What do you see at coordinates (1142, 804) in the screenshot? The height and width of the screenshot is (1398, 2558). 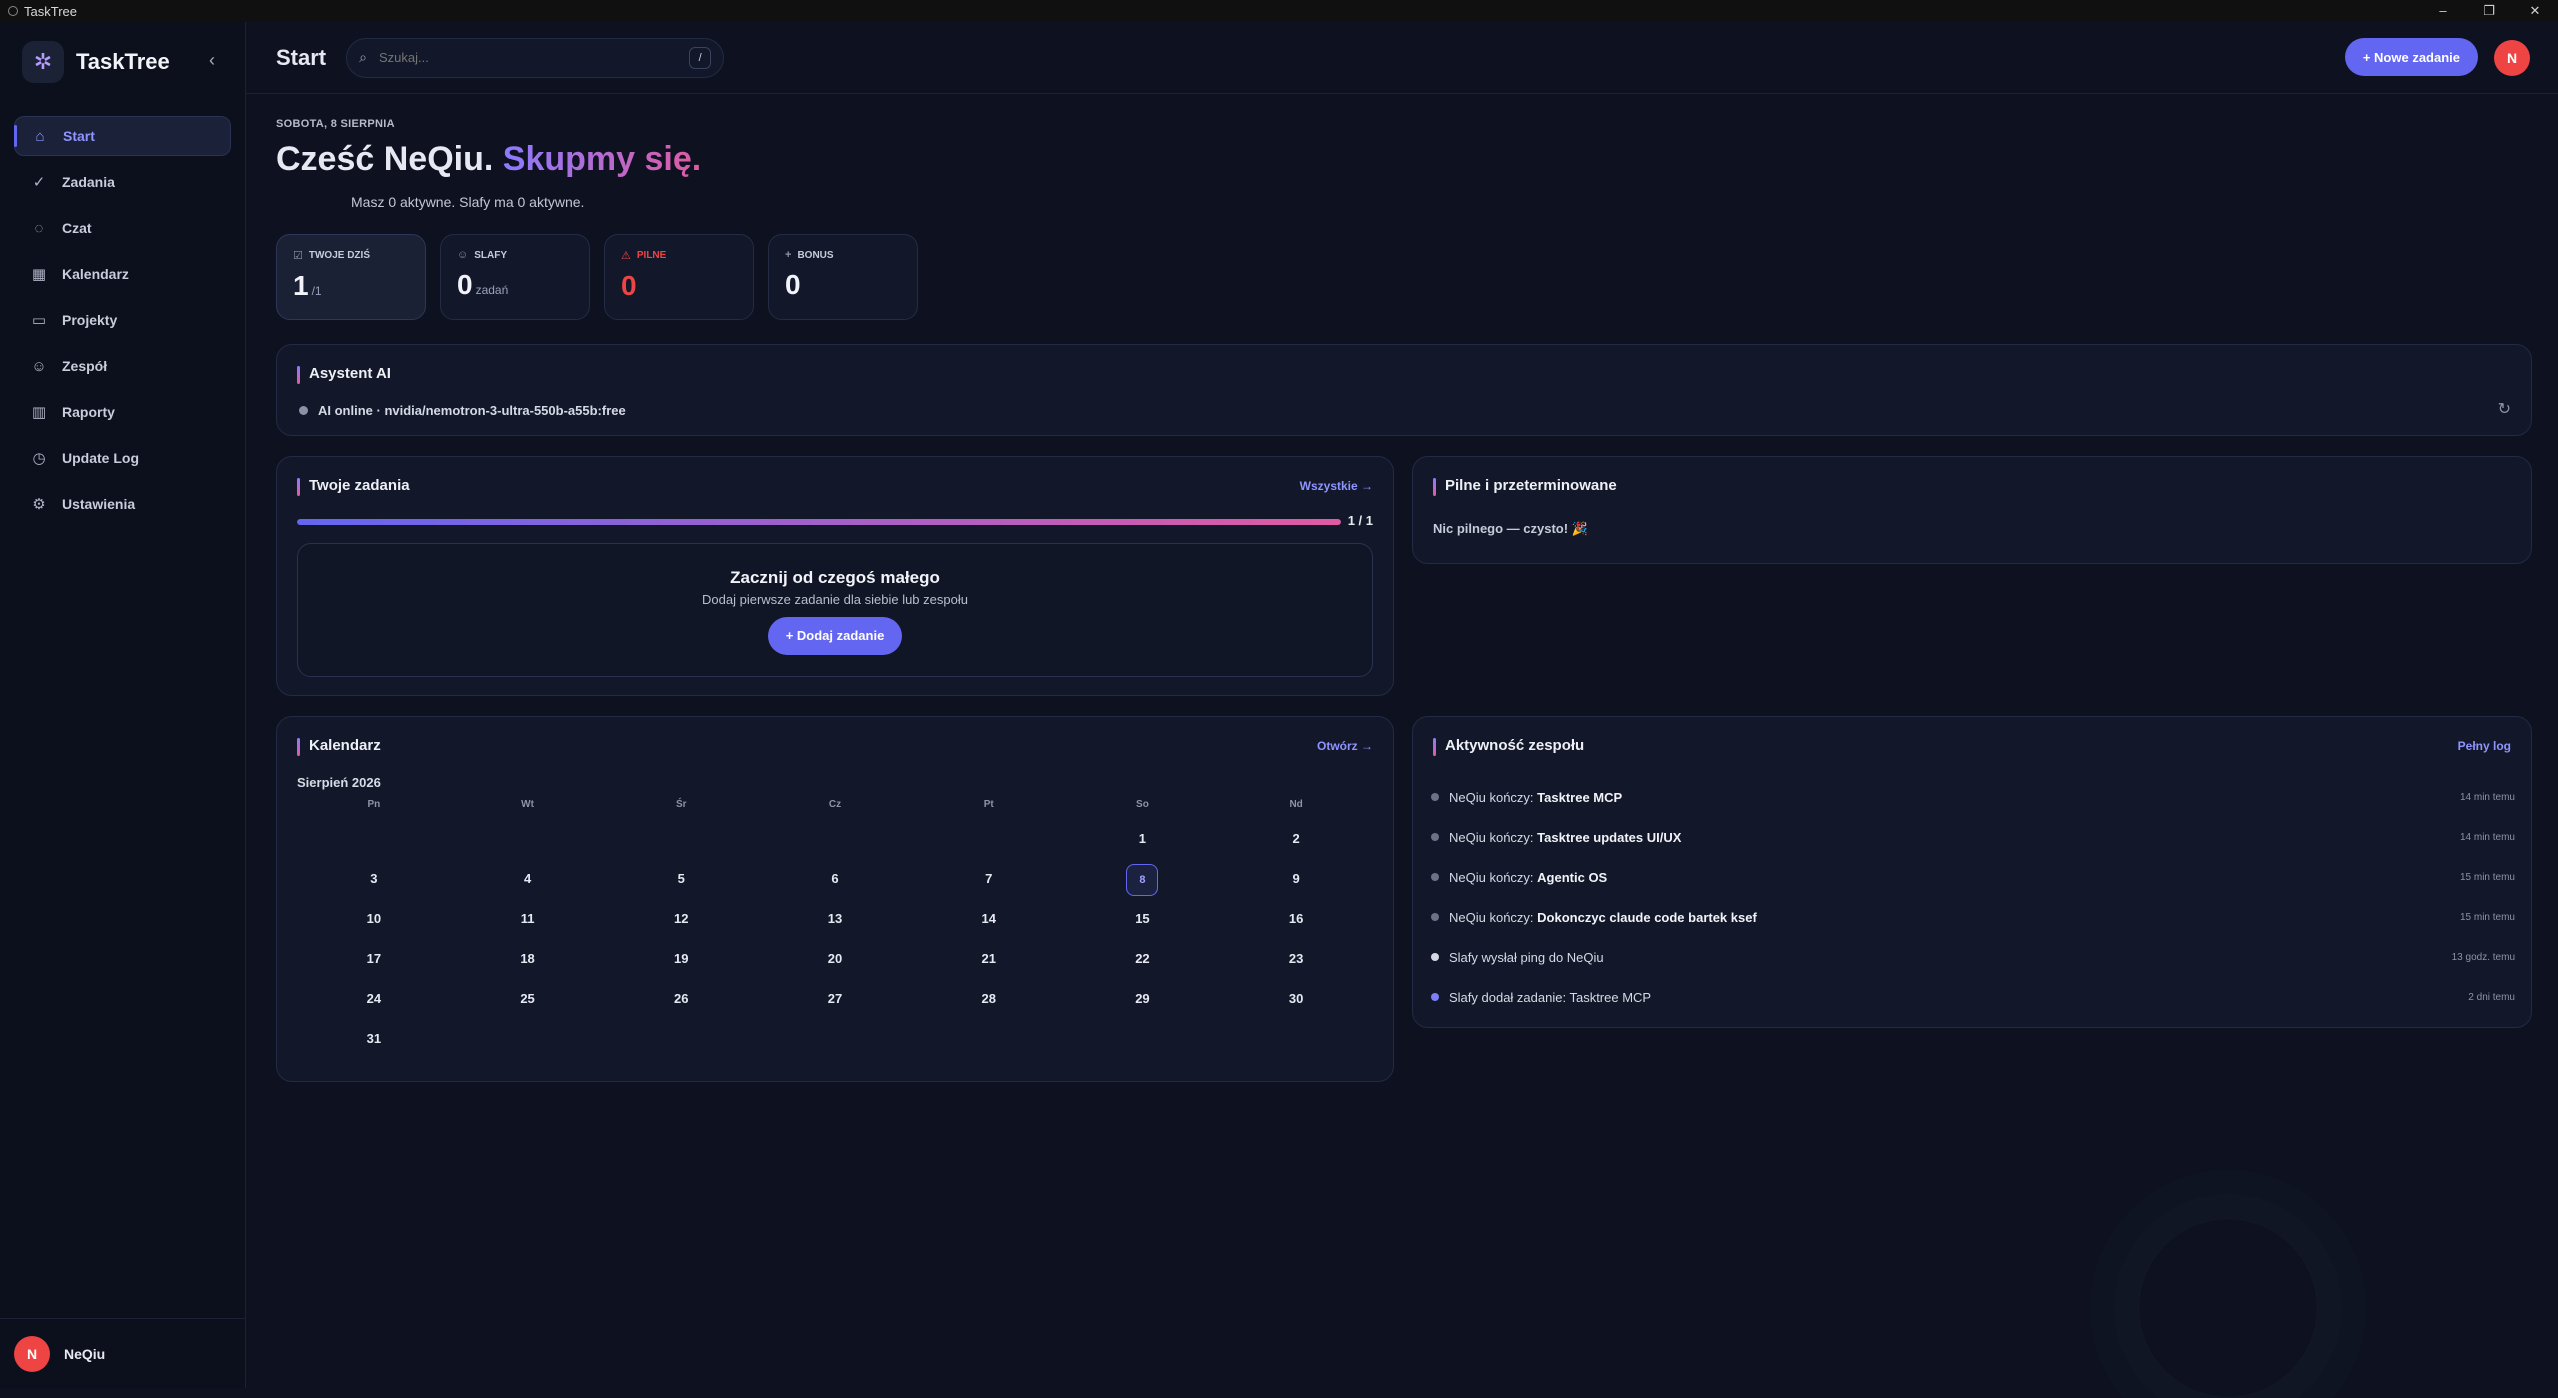 I see `weekday-label: So` at bounding box center [1142, 804].